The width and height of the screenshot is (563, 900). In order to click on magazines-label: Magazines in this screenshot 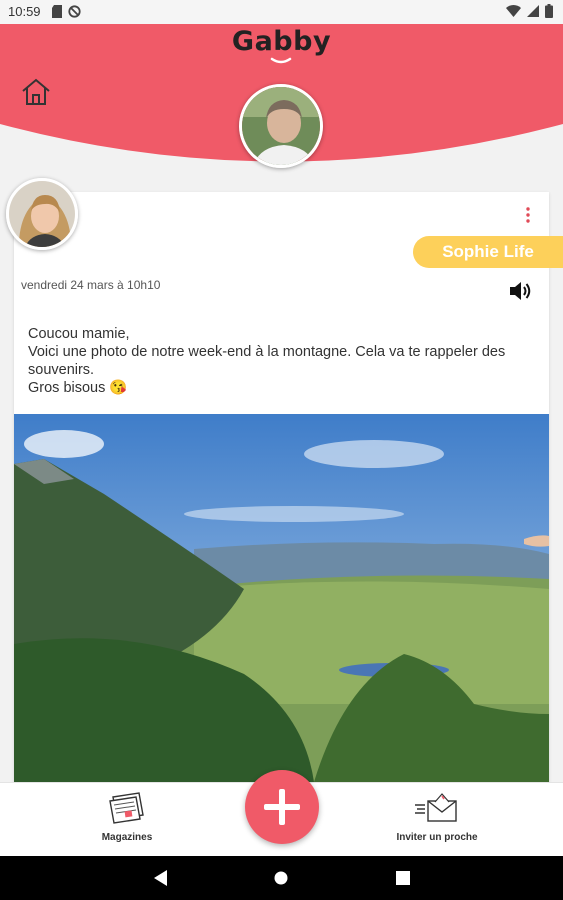, I will do `click(127, 837)`.